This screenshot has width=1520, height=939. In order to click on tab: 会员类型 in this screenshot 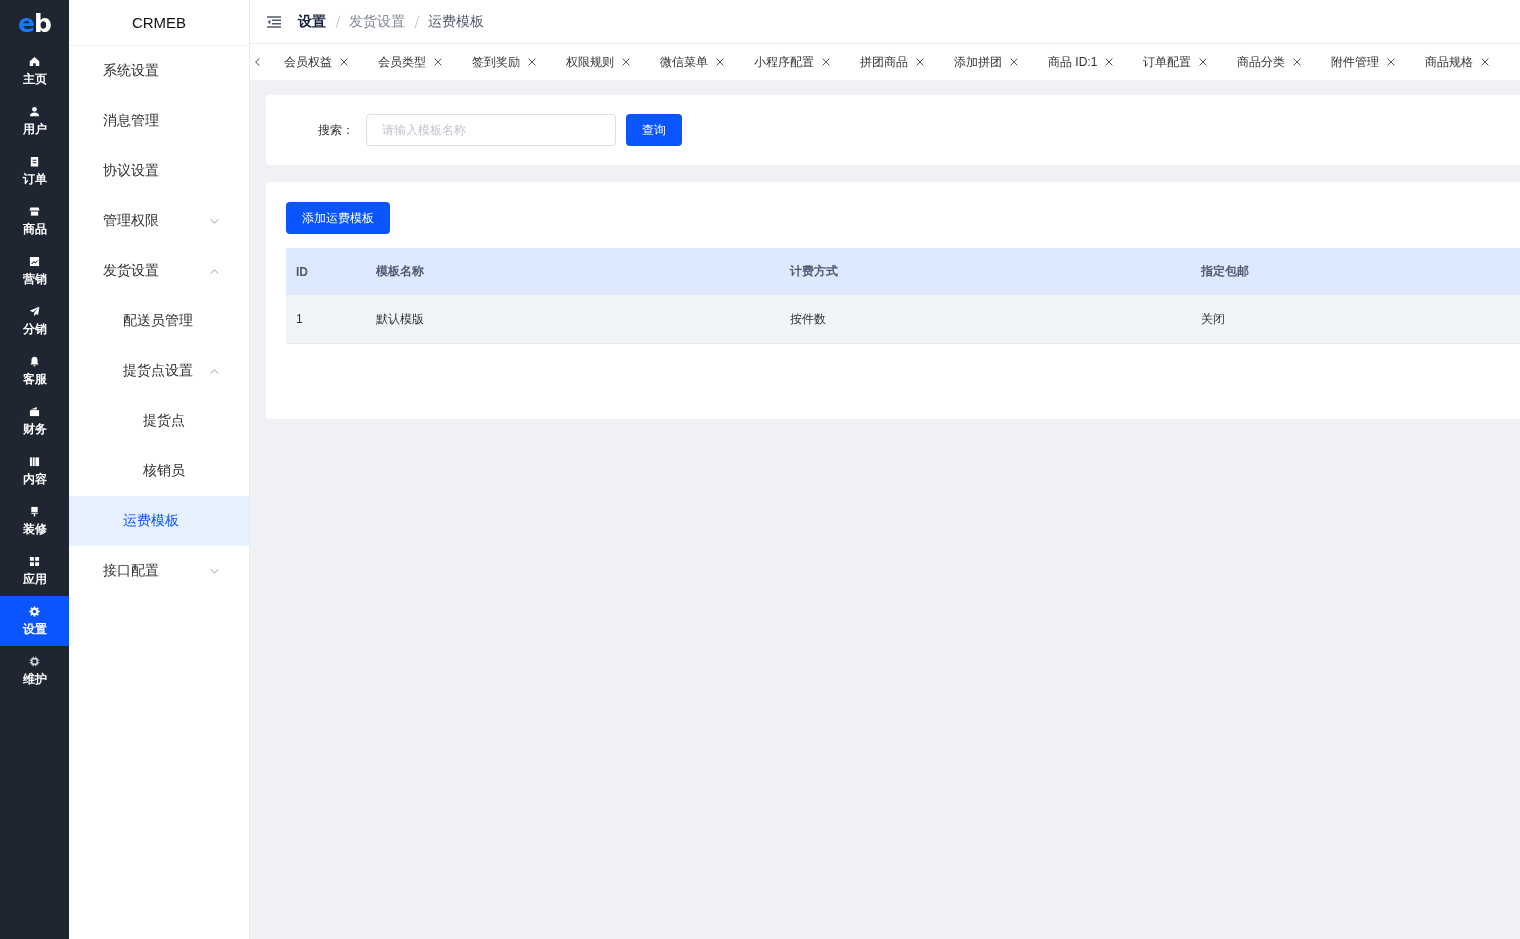, I will do `click(410, 62)`.